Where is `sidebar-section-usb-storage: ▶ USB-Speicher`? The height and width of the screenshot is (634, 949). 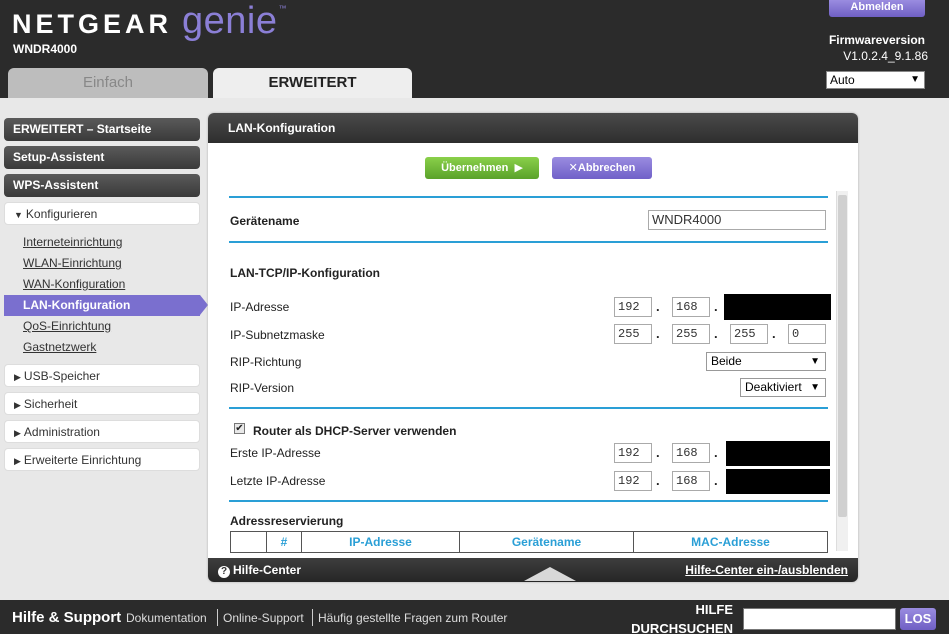
sidebar-section-usb-storage: ▶ USB-Speicher is located at coordinates (102, 375).